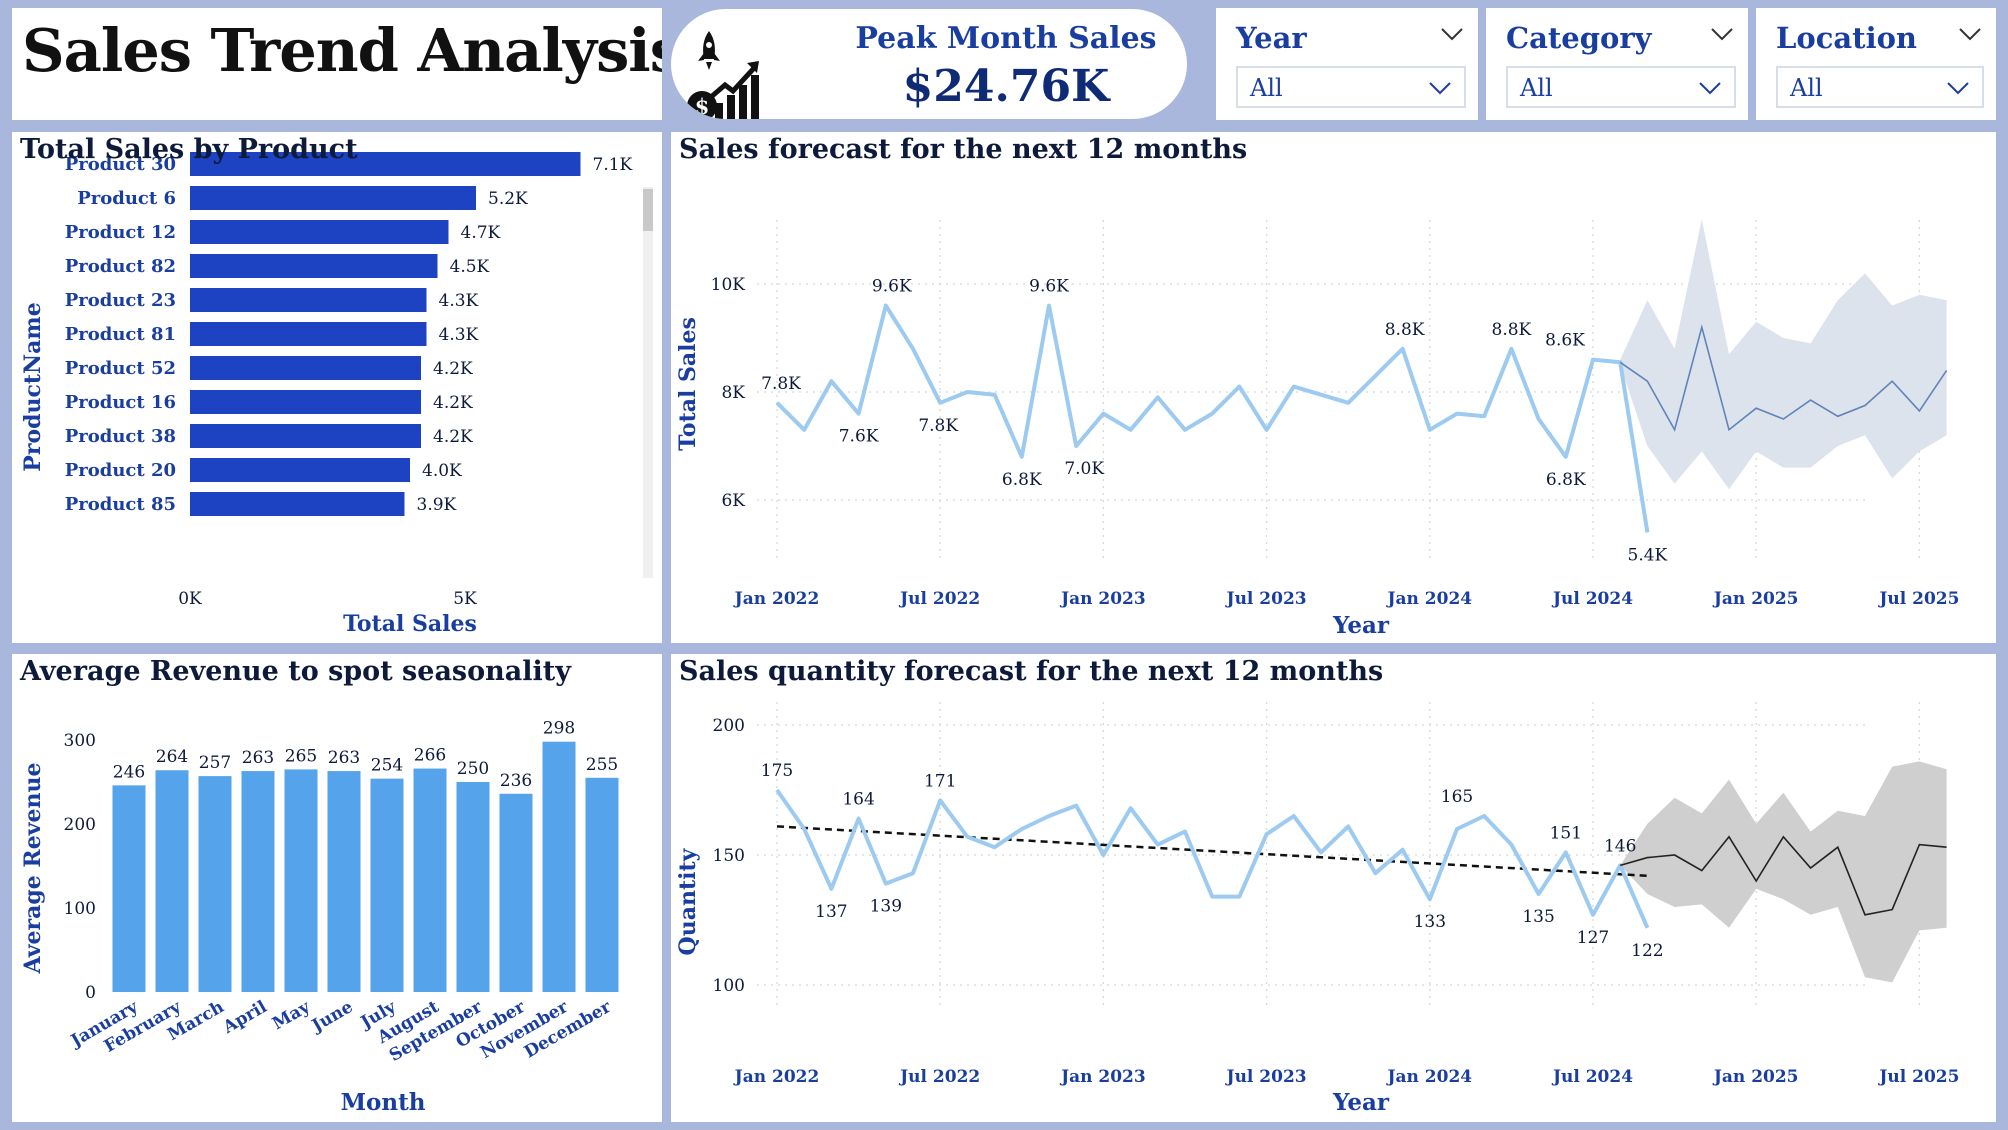 The height and width of the screenshot is (1130, 2008). Describe the element at coordinates (342, 50) in the screenshot. I see `page-title: Sales Trend Analysis` at that location.